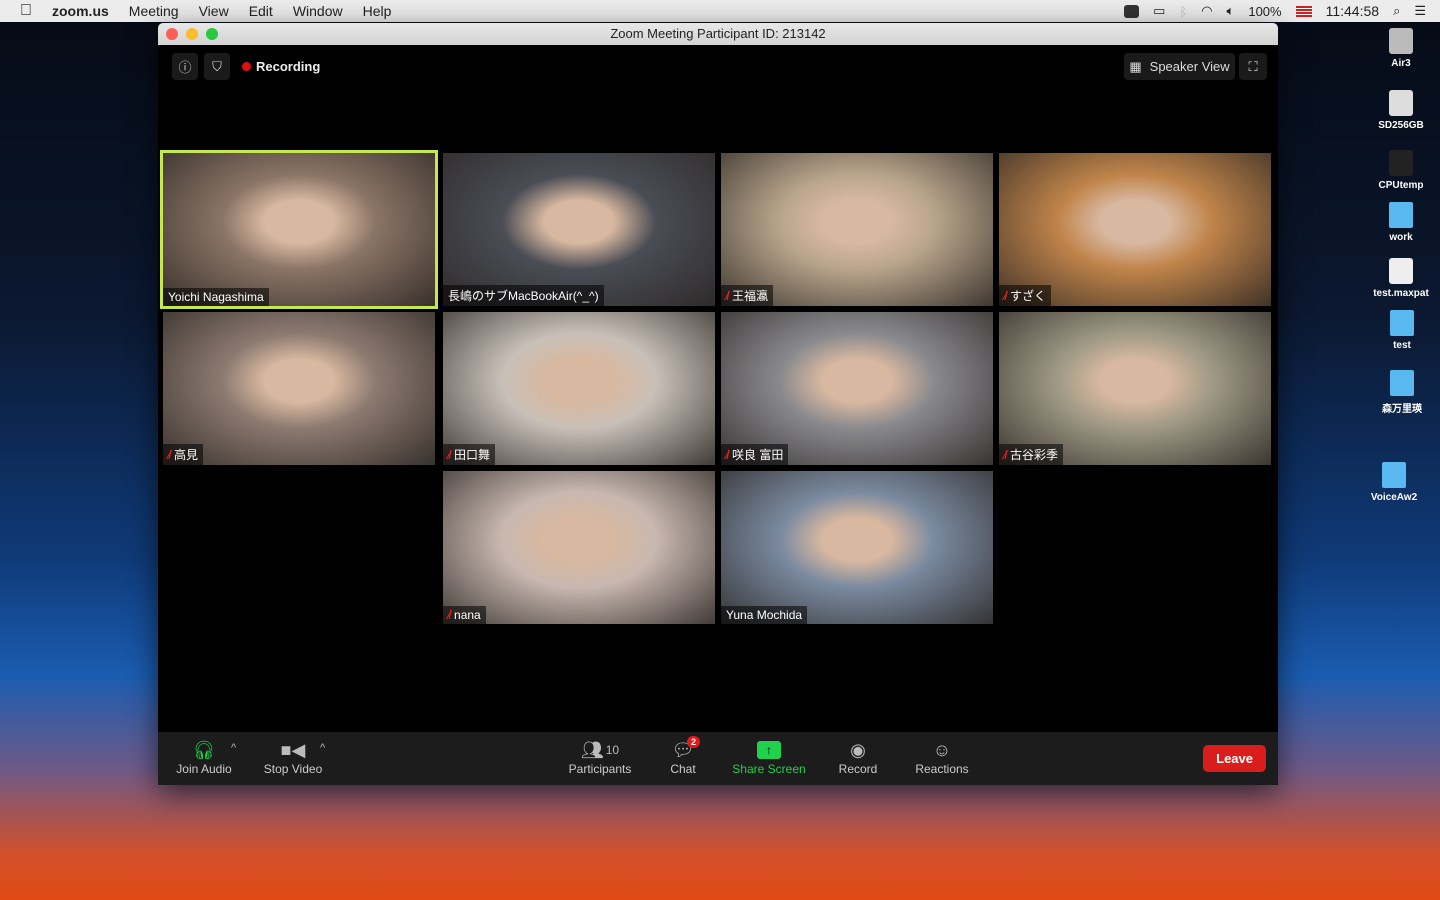  I want to click on desktop-icon: test, so click(1402, 330).